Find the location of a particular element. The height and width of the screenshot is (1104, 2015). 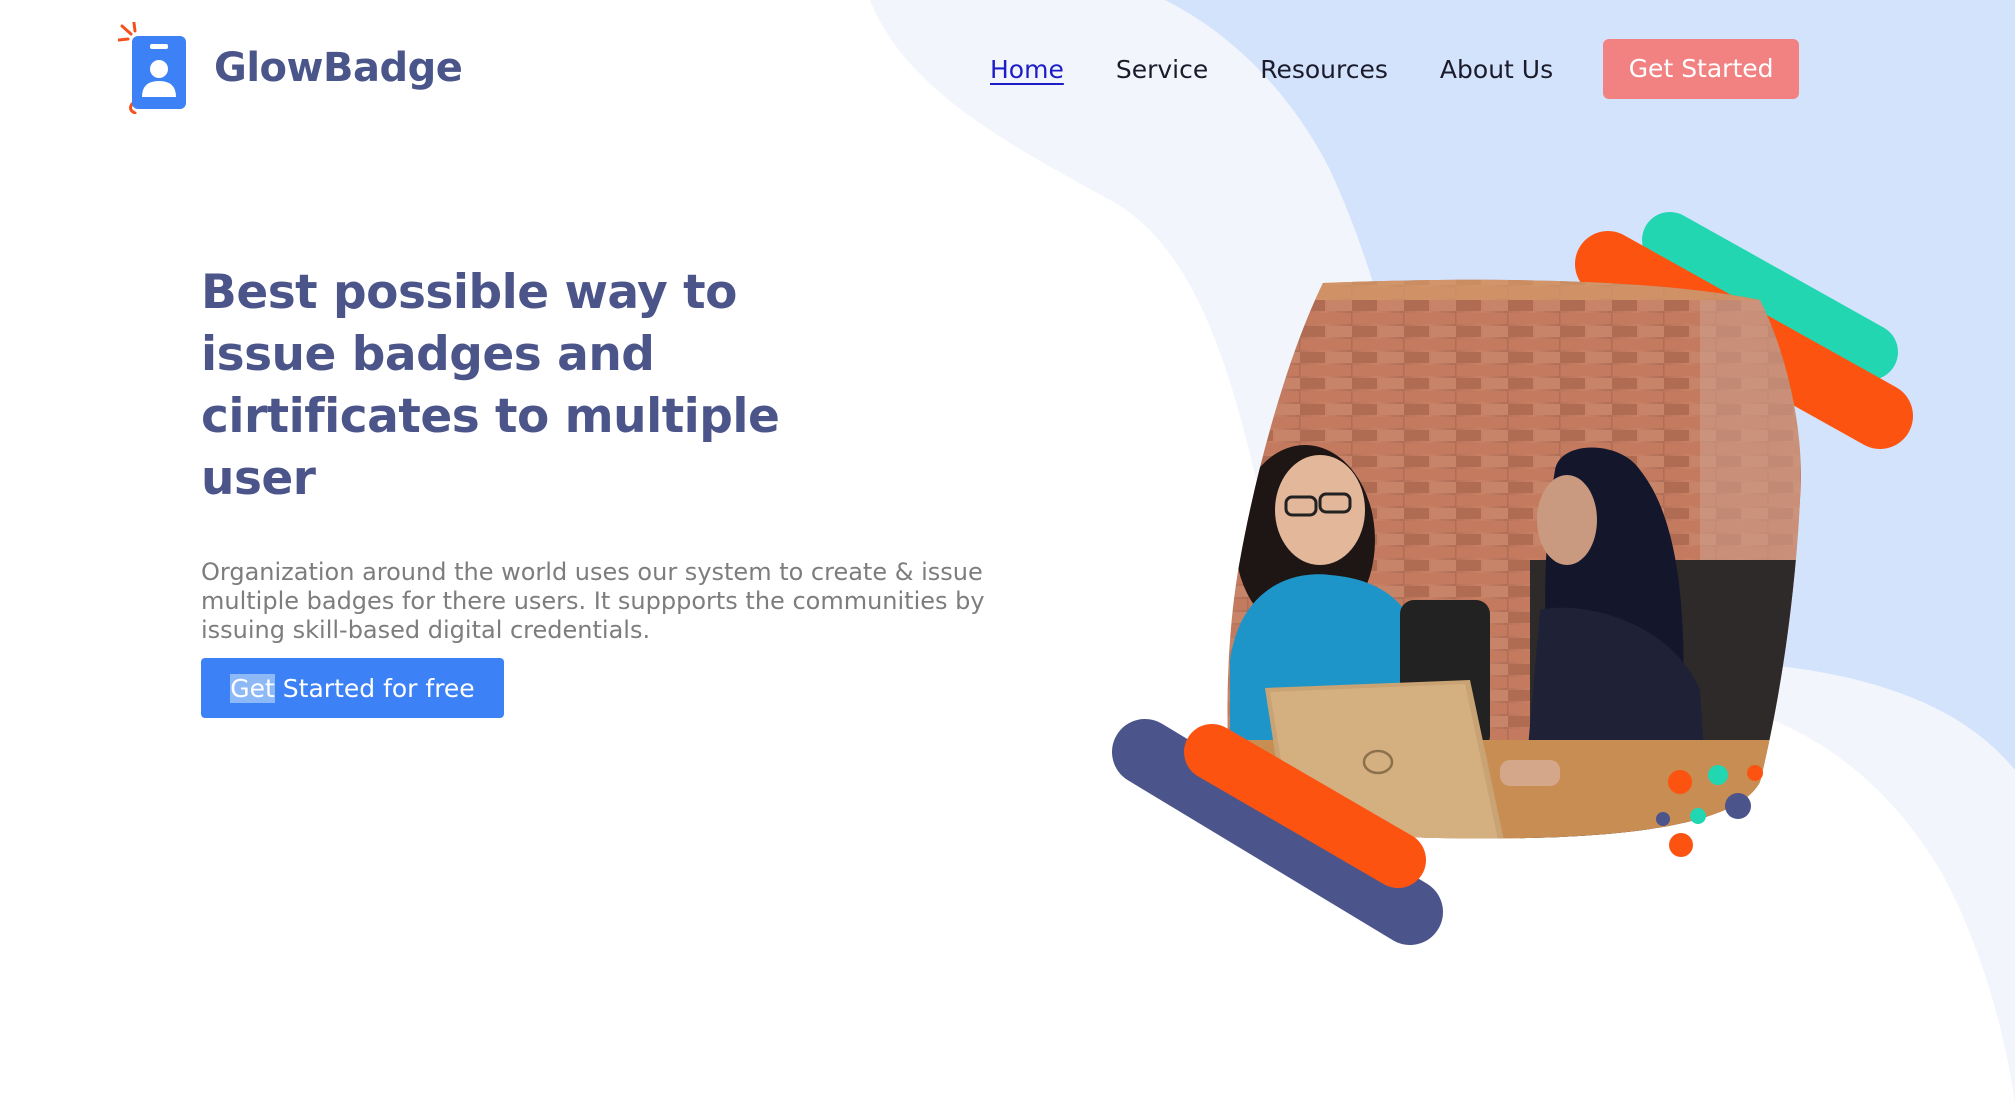

photo-two-women-meeting is located at coordinates (1514, 559).